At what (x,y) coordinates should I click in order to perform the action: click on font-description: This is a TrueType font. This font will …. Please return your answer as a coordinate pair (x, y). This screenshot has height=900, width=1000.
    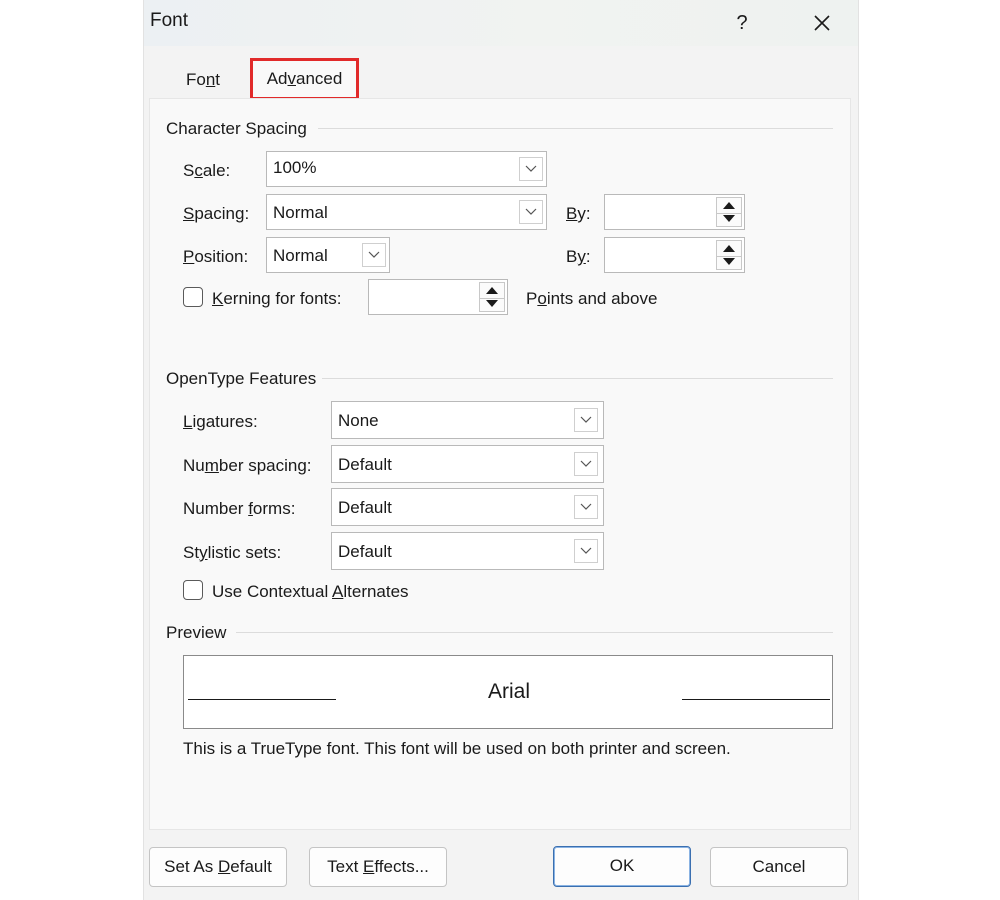
    Looking at the image, I should click on (457, 748).